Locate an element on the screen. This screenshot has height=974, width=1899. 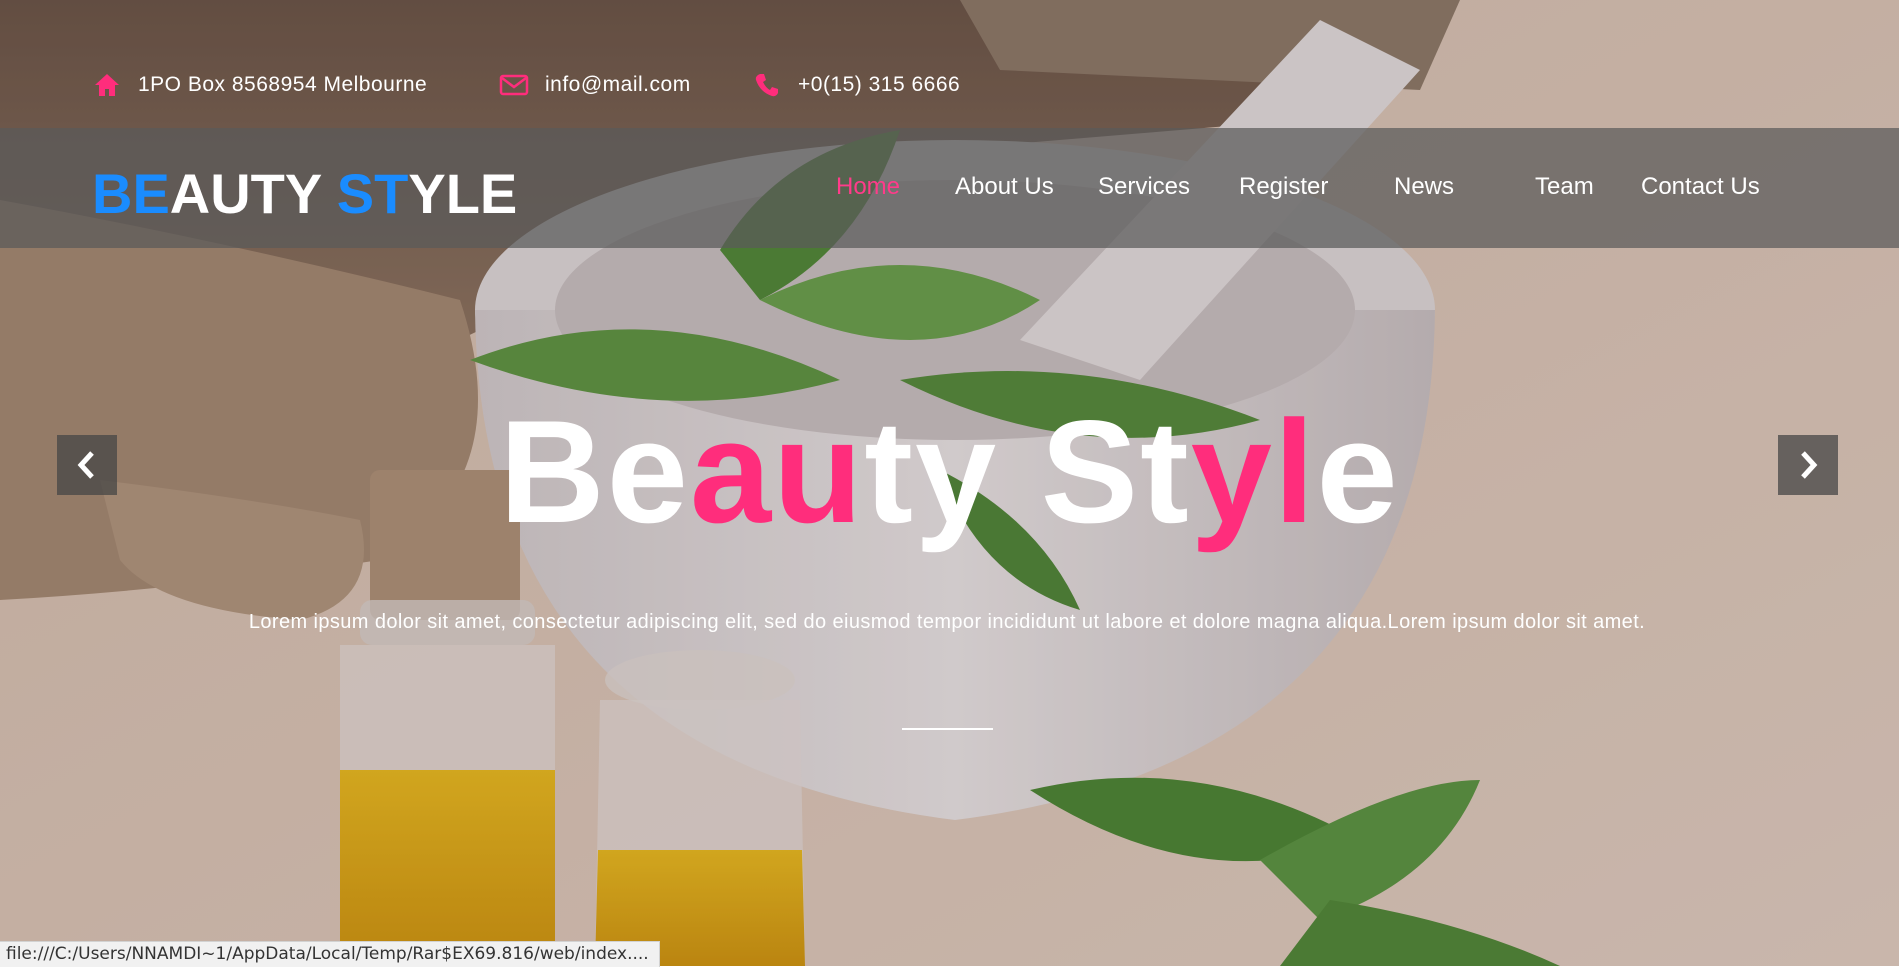
phone-text: +0(15) 315 6666 is located at coordinates (879, 85).